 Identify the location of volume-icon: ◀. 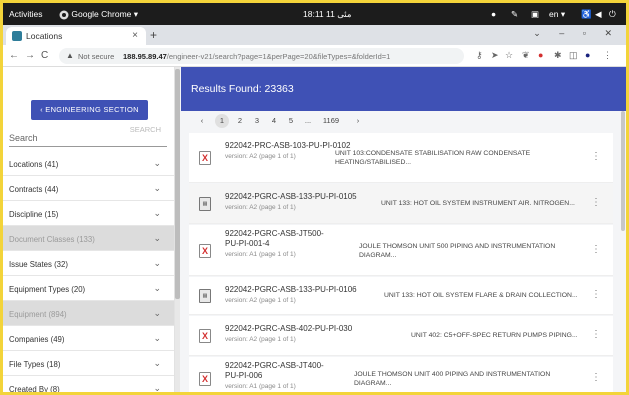
(598, 14).